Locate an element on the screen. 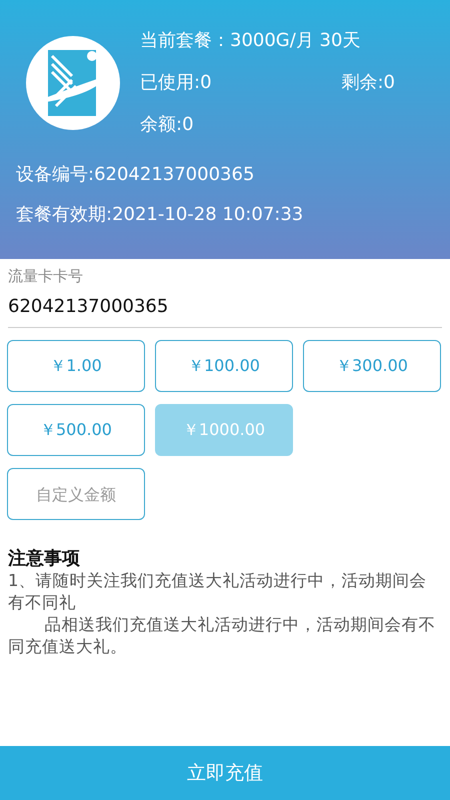 This screenshot has width=450, height=800. custom-amount-field: 自定义金额 is located at coordinates (76, 494).